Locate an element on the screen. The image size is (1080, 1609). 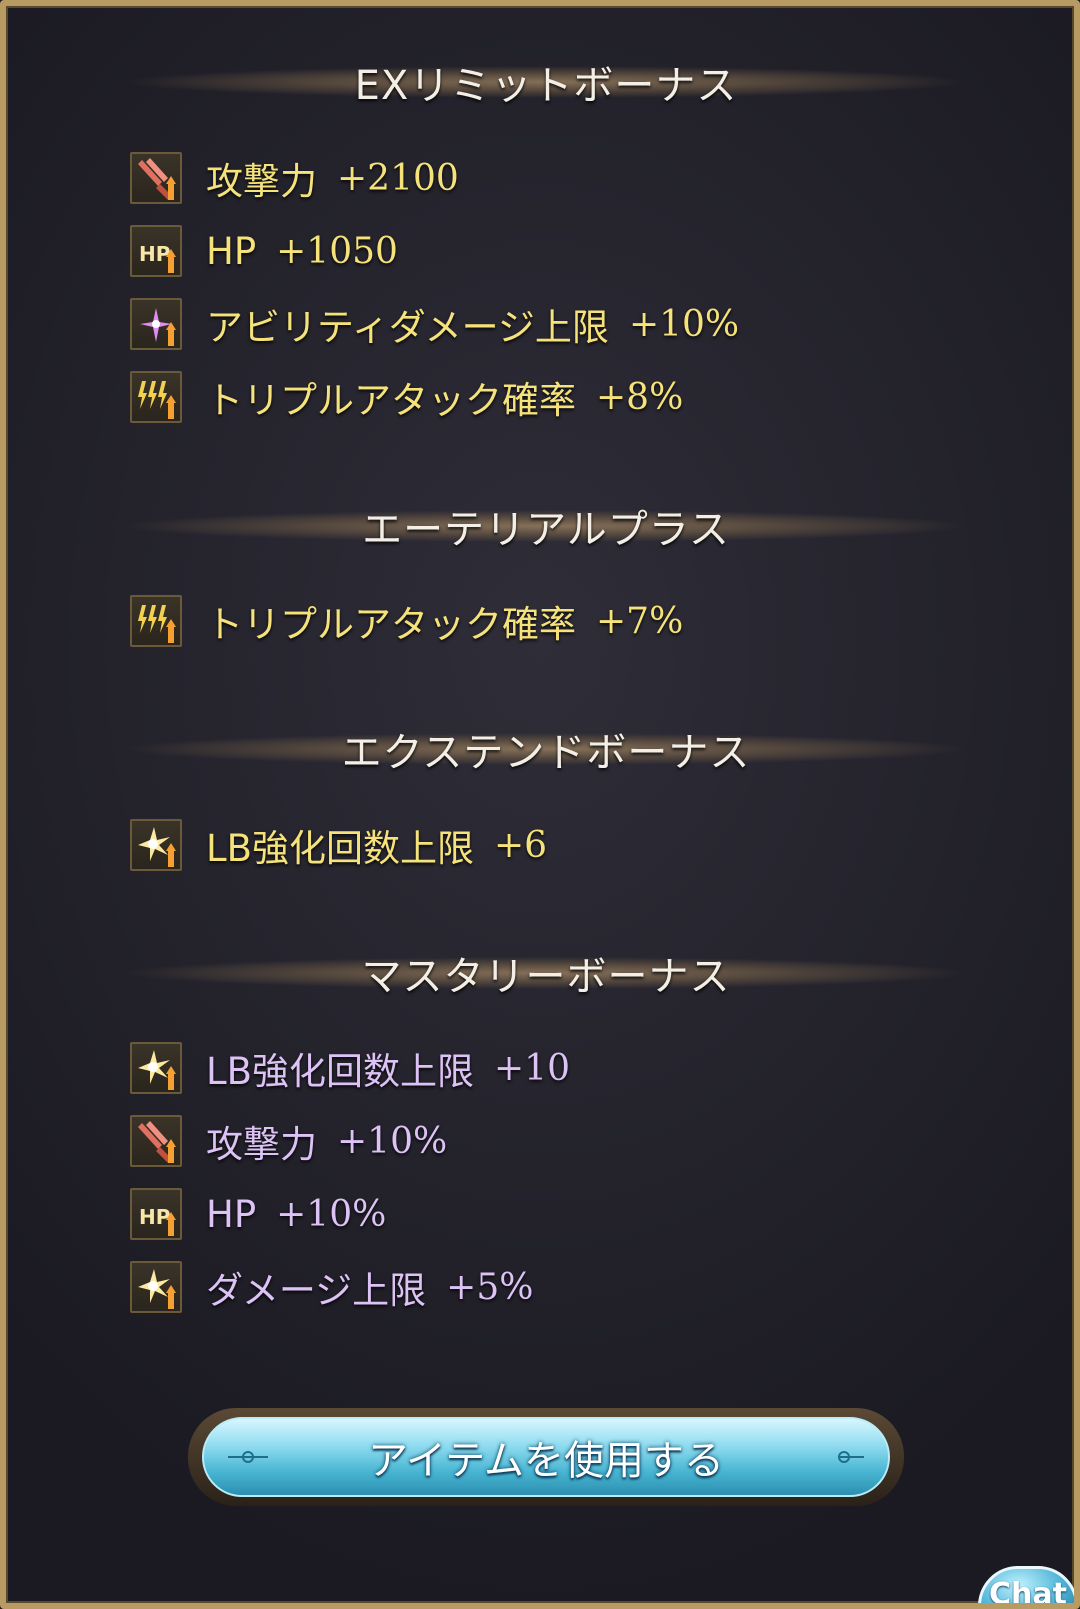
bonus-label: ダメージ上限 is located at coordinates (316, 1290).